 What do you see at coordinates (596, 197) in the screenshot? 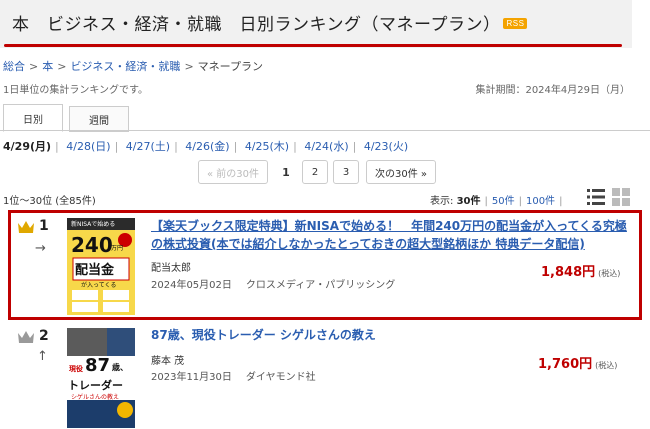
I see `list-view-icon` at bounding box center [596, 197].